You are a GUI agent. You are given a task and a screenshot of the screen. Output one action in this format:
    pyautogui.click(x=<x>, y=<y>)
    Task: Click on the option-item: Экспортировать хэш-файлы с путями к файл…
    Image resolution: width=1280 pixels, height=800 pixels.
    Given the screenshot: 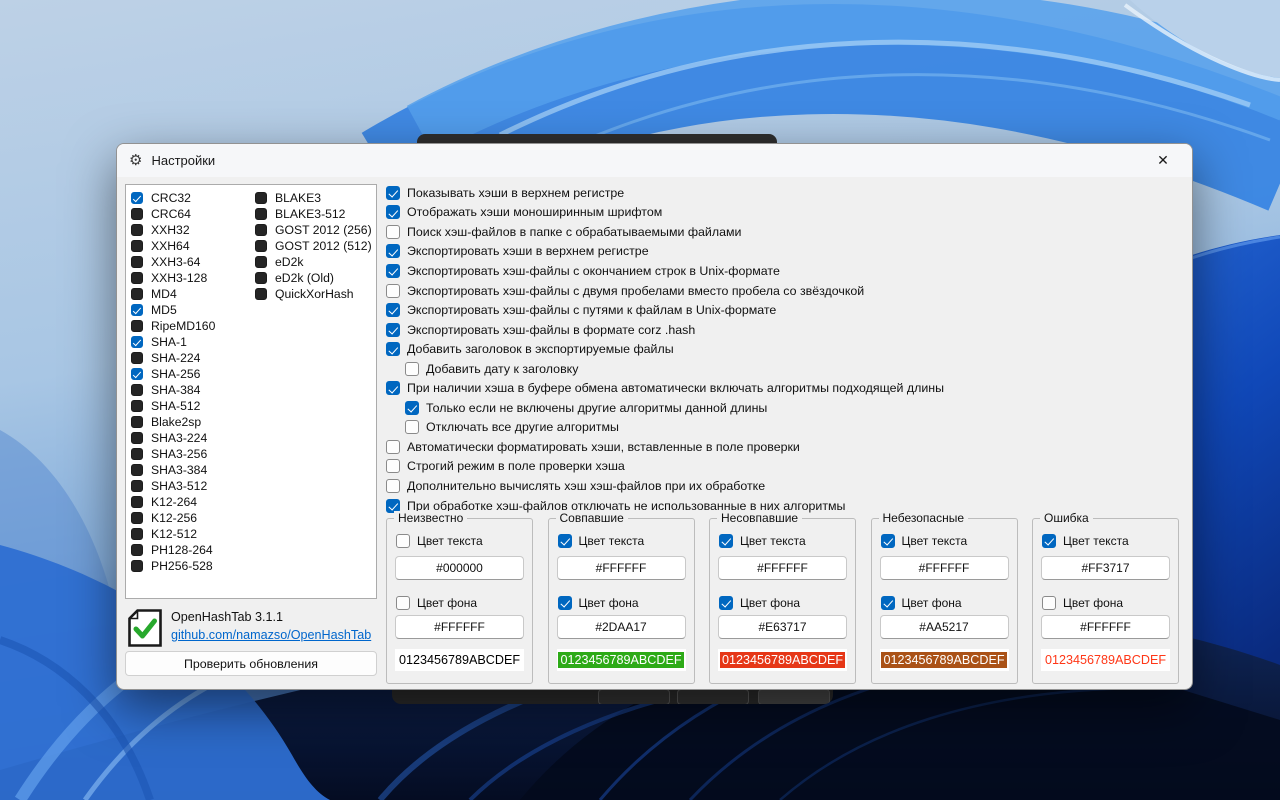 What is the action you would take?
    pyautogui.click(x=665, y=310)
    